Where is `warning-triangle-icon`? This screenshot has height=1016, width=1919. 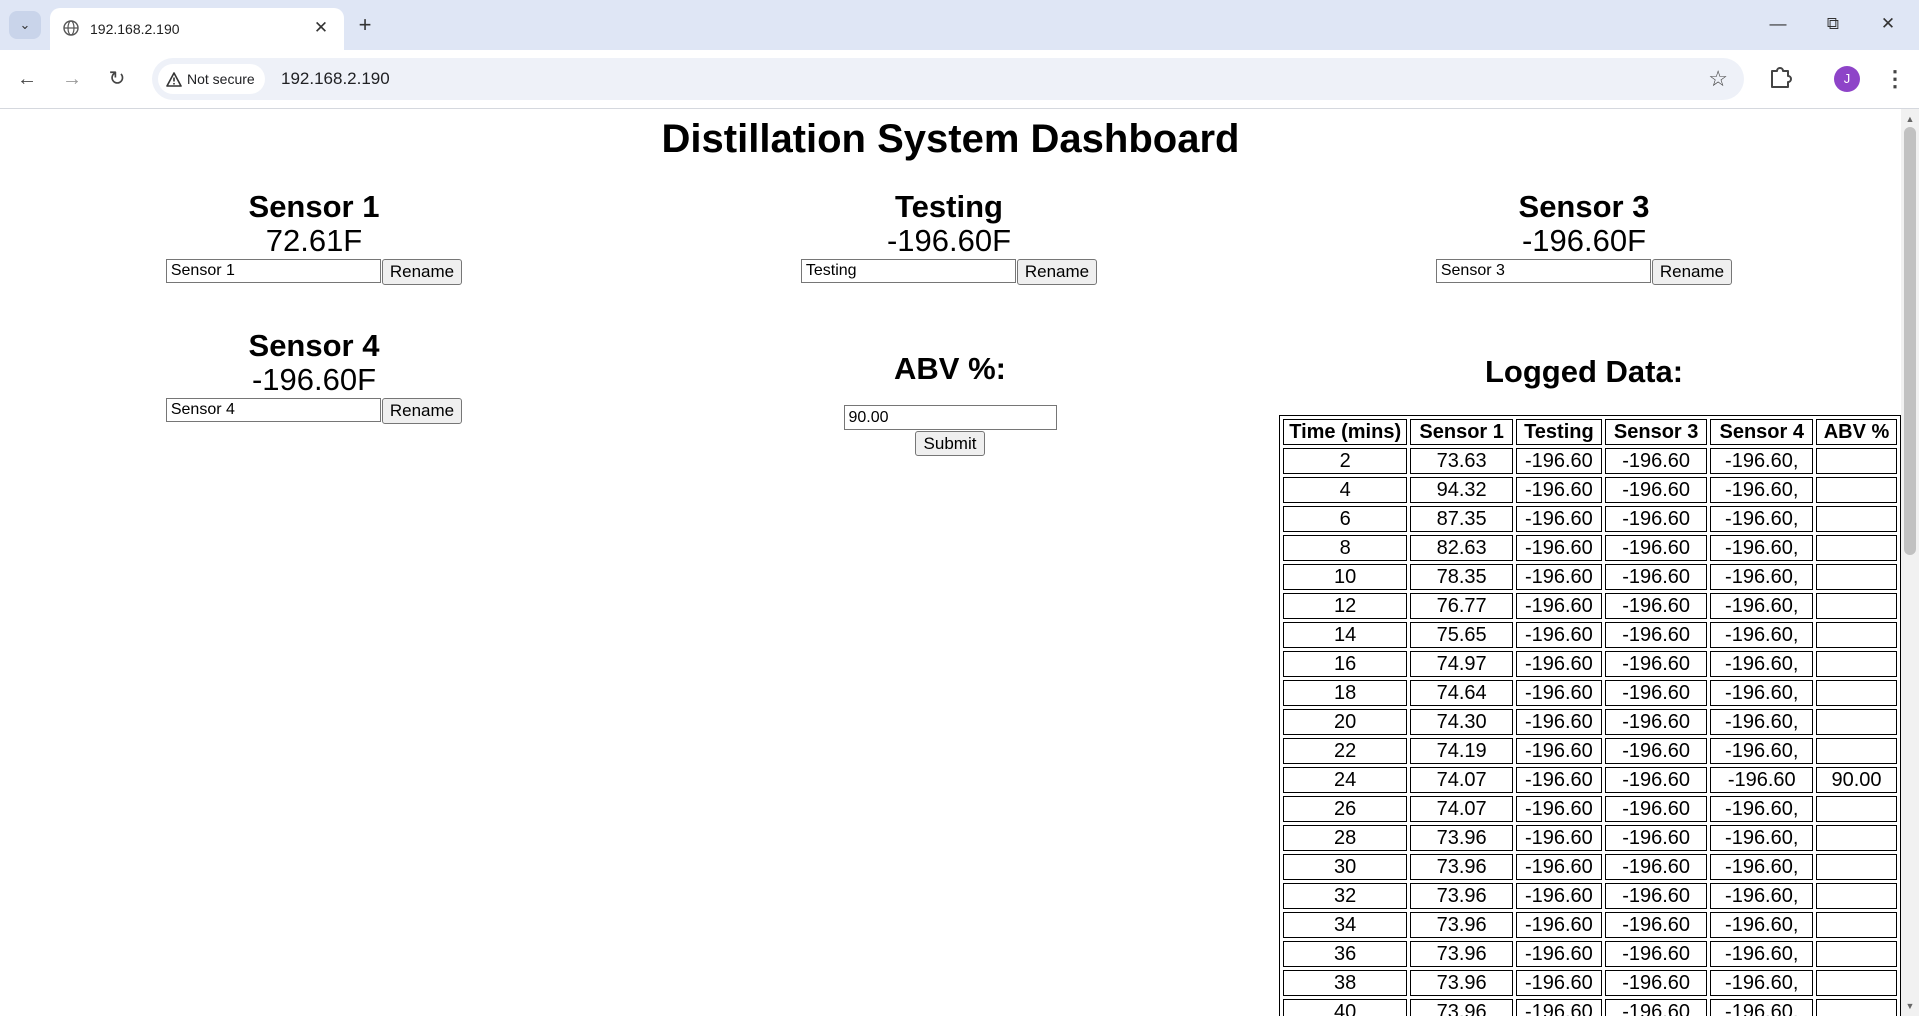 warning-triangle-icon is located at coordinates (174, 79).